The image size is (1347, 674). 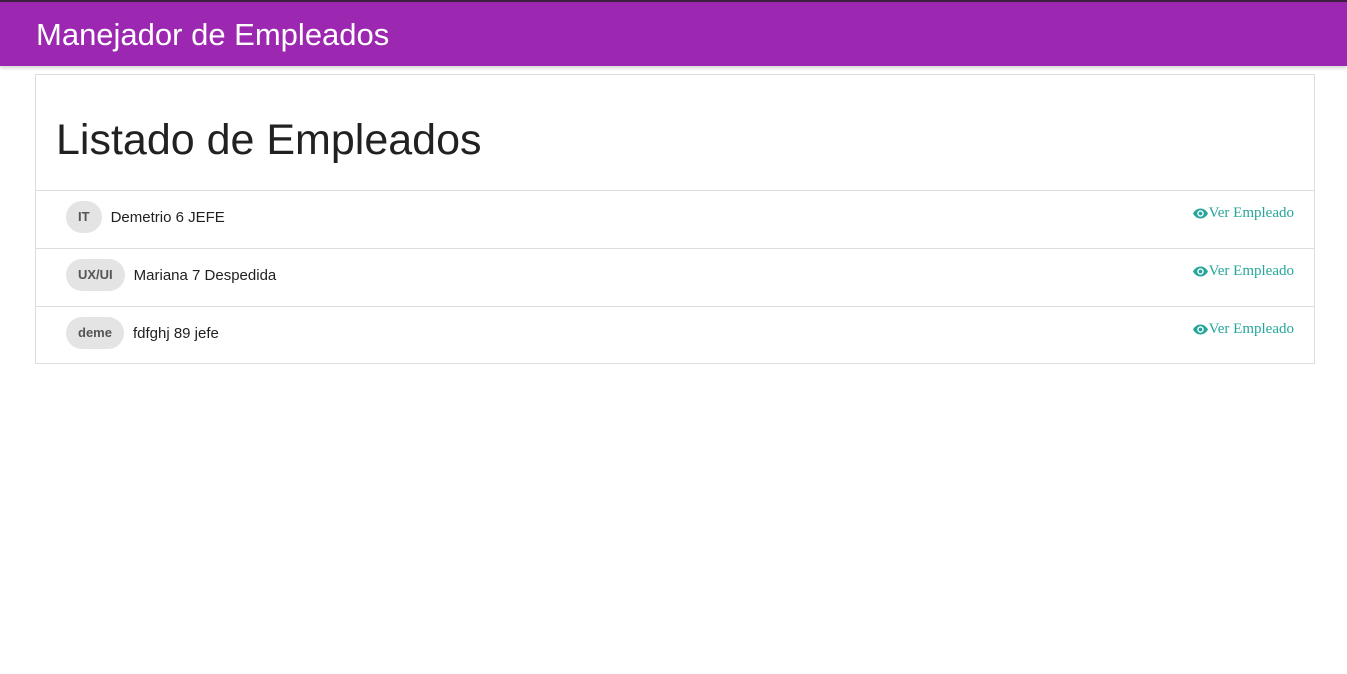 What do you see at coordinates (205, 275) in the screenshot?
I see `employee-summary: Mariana 7 Despedida` at bounding box center [205, 275].